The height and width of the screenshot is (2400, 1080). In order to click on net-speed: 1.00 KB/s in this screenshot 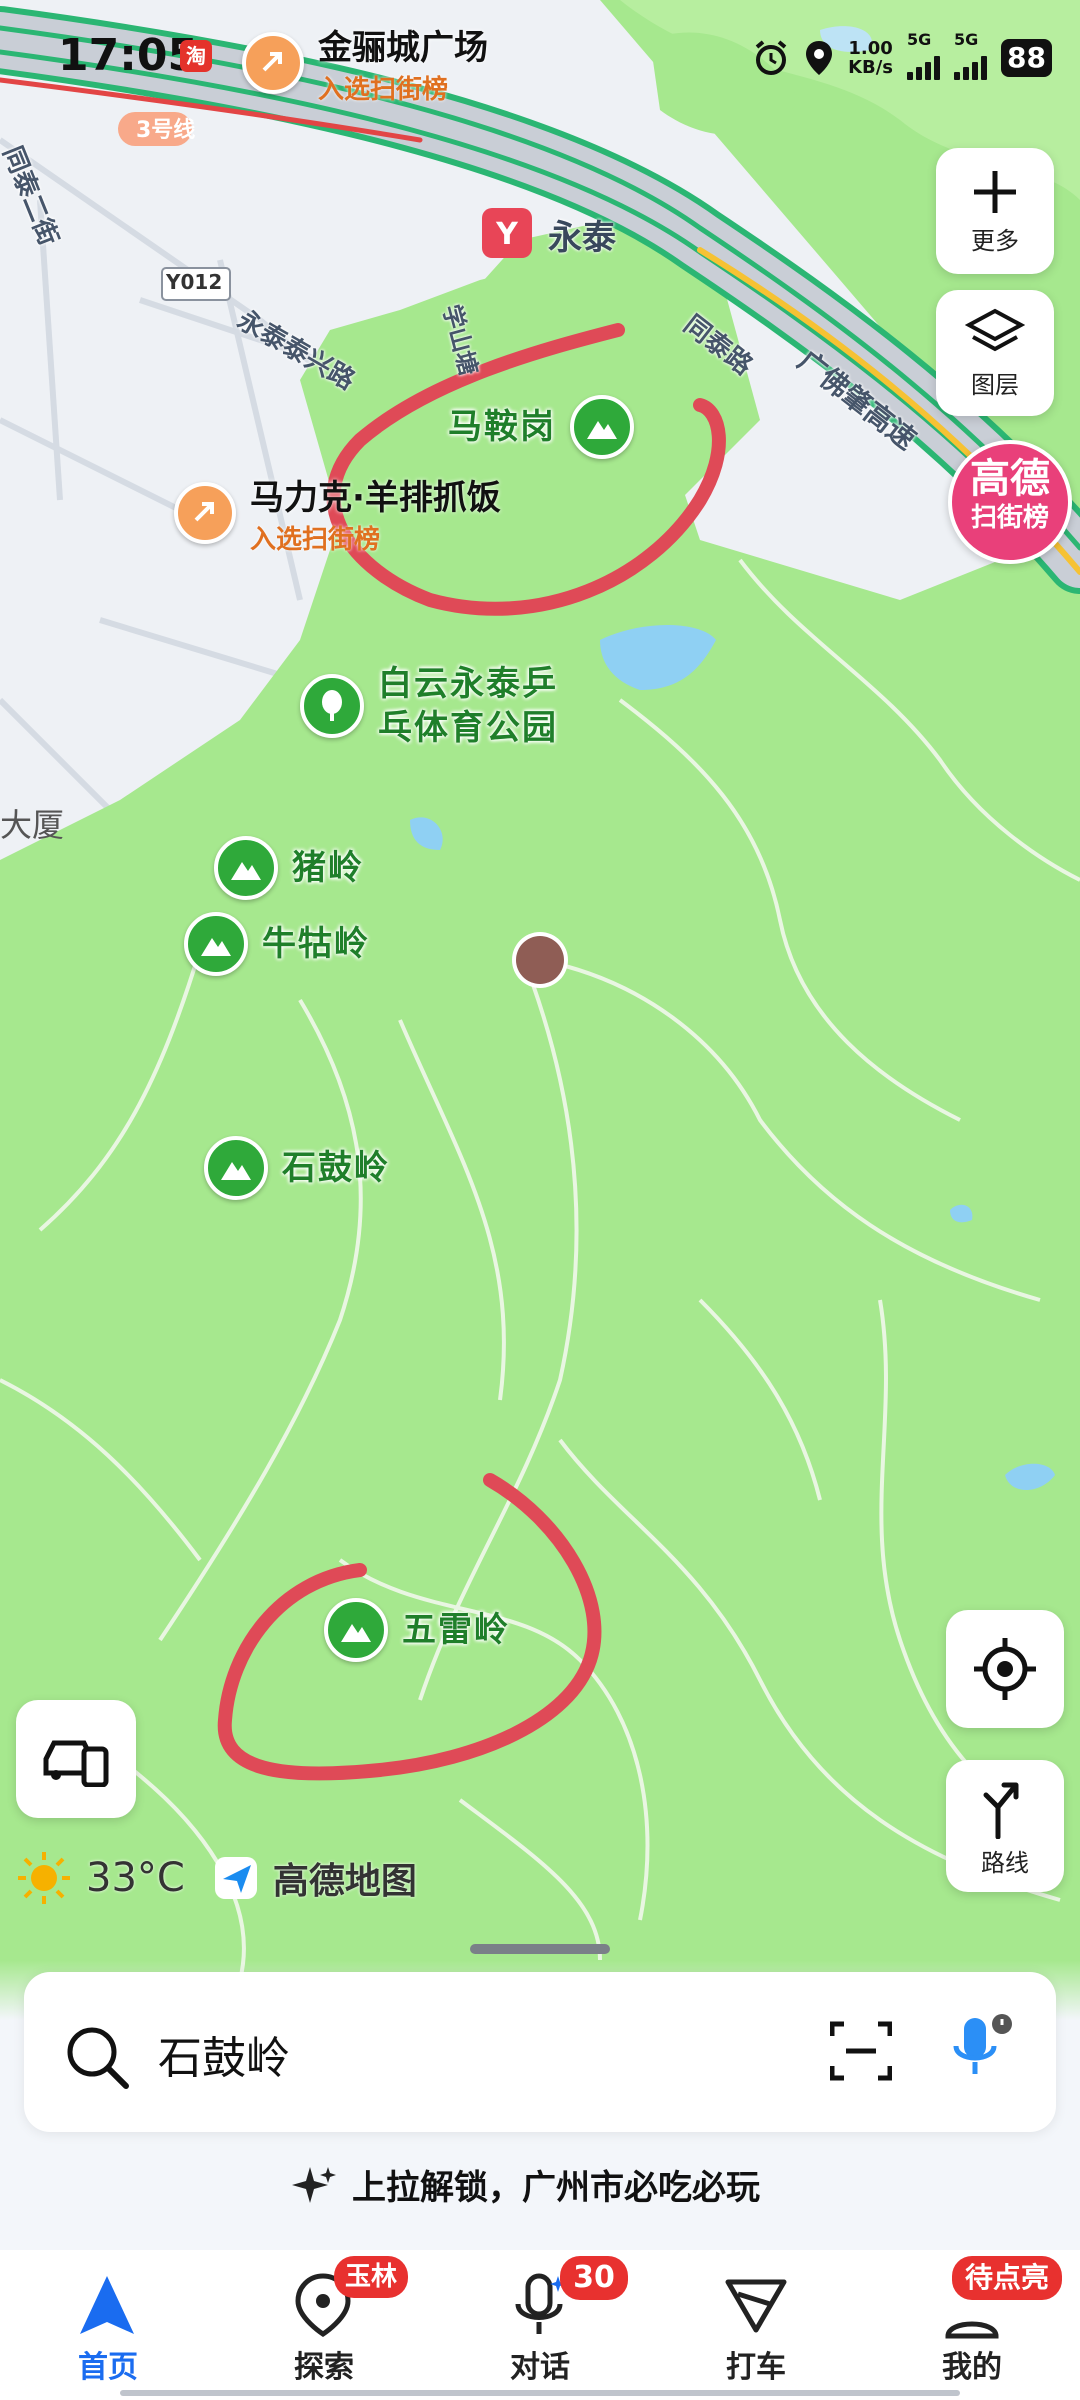, I will do `click(870, 58)`.